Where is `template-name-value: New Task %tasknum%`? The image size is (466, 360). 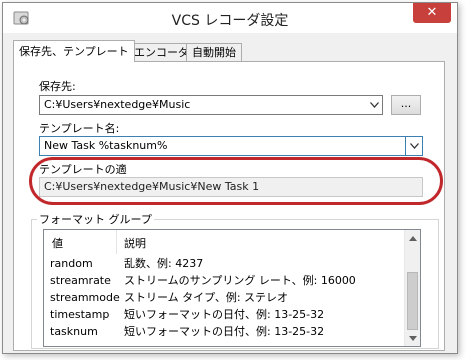 template-name-value: New Task %tasknum% is located at coordinates (106, 145).